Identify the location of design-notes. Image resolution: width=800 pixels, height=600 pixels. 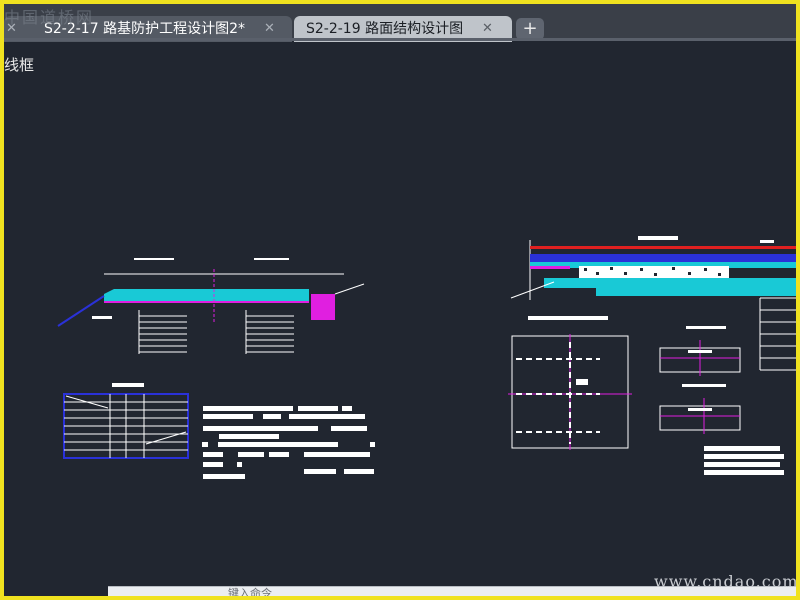
(288, 442).